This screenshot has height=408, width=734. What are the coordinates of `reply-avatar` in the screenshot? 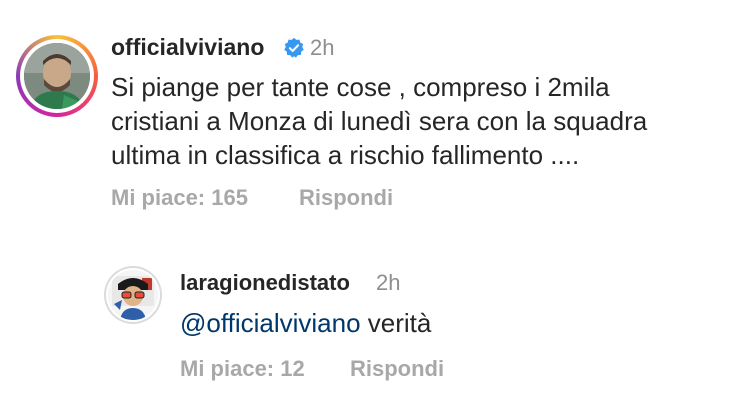 It's located at (133, 295).